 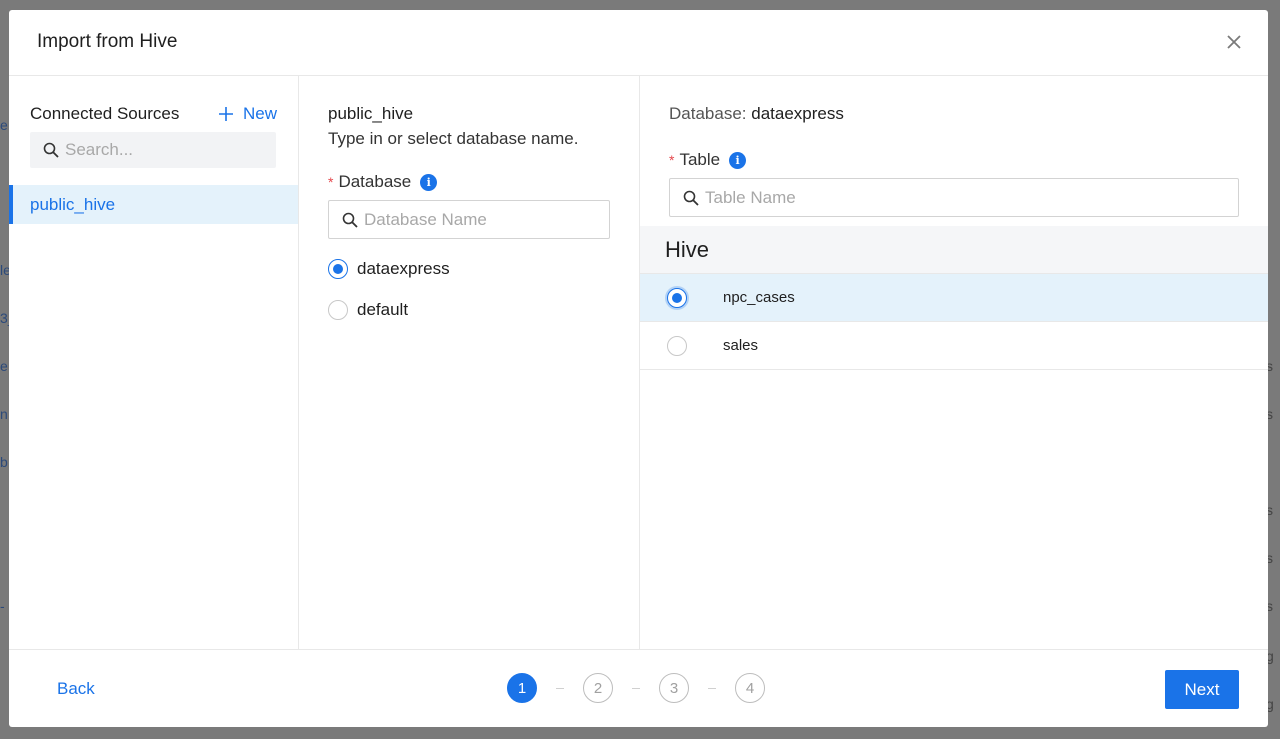 I want to click on dialog-footer: Back 1 2 3 4 Next, so click(x=638, y=688).